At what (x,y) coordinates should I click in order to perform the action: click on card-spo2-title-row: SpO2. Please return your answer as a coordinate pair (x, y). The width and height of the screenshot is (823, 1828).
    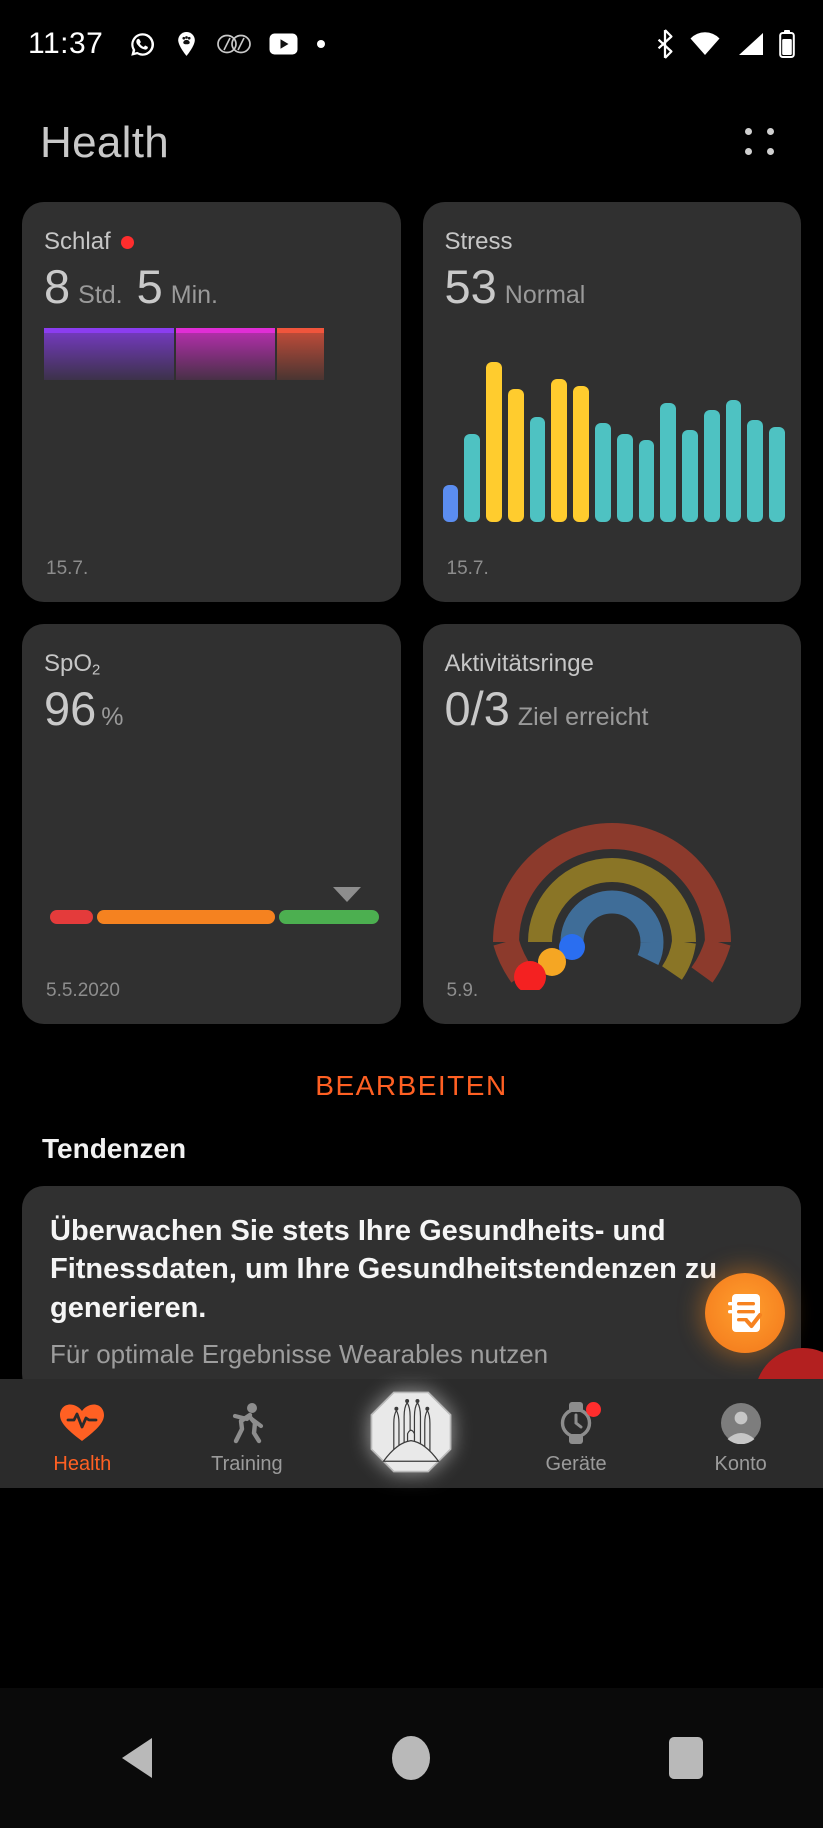
    Looking at the image, I should click on (211, 664).